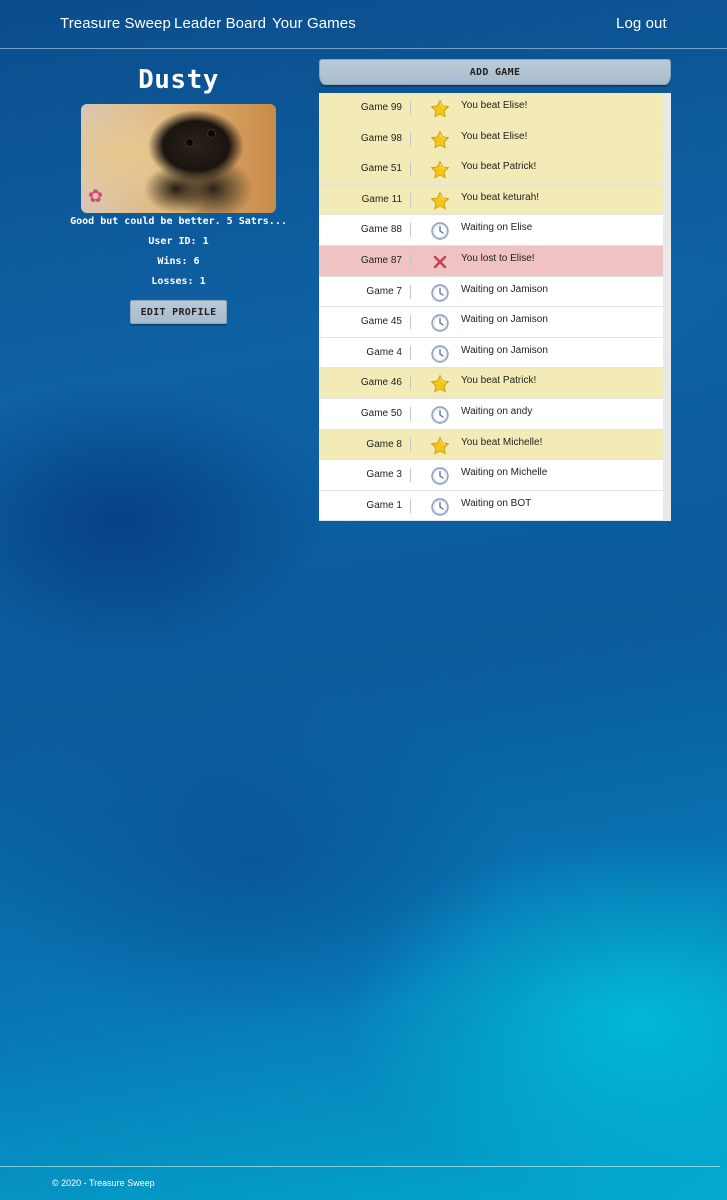 Image resolution: width=727 pixels, height=1200 pixels. I want to click on copyright-text: © 2020 - Treasure Sweep, so click(103, 1183).